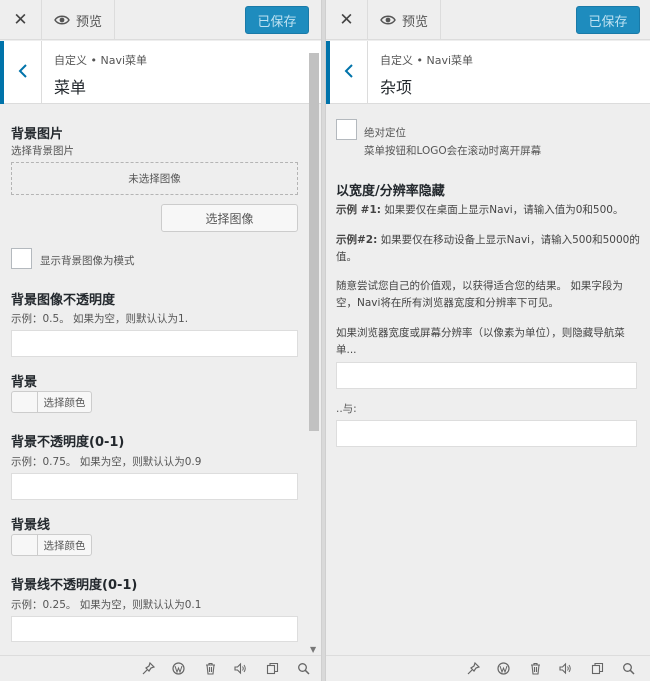  What do you see at coordinates (390, 191) in the screenshot?
I see `hide-by-width-title: 以宽度/分辨率隐藏` at bounding box center [390, 191].